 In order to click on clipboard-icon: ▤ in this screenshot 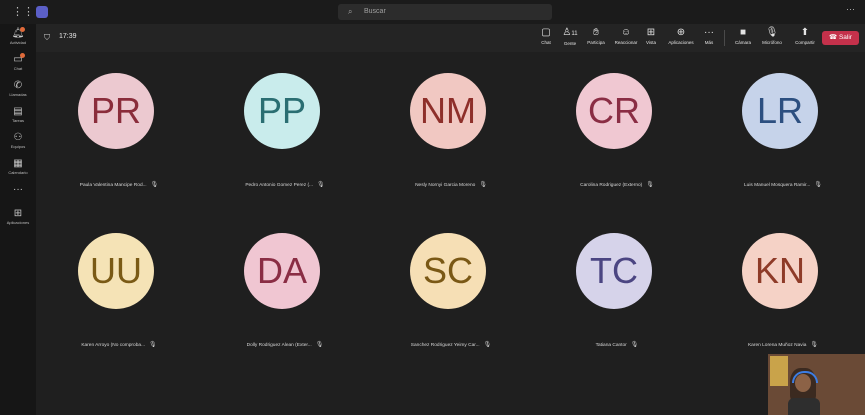, I will do `click(18, 111)`.